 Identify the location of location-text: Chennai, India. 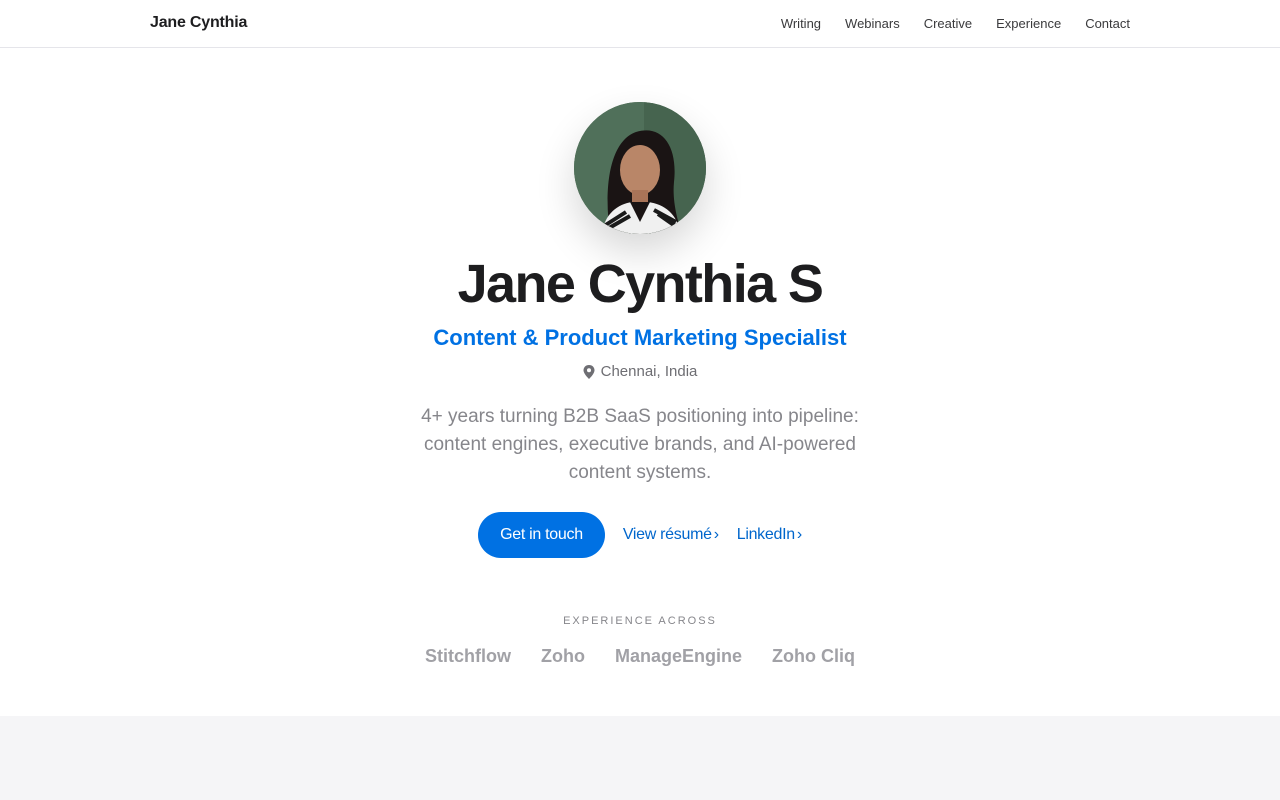
(649, 371).